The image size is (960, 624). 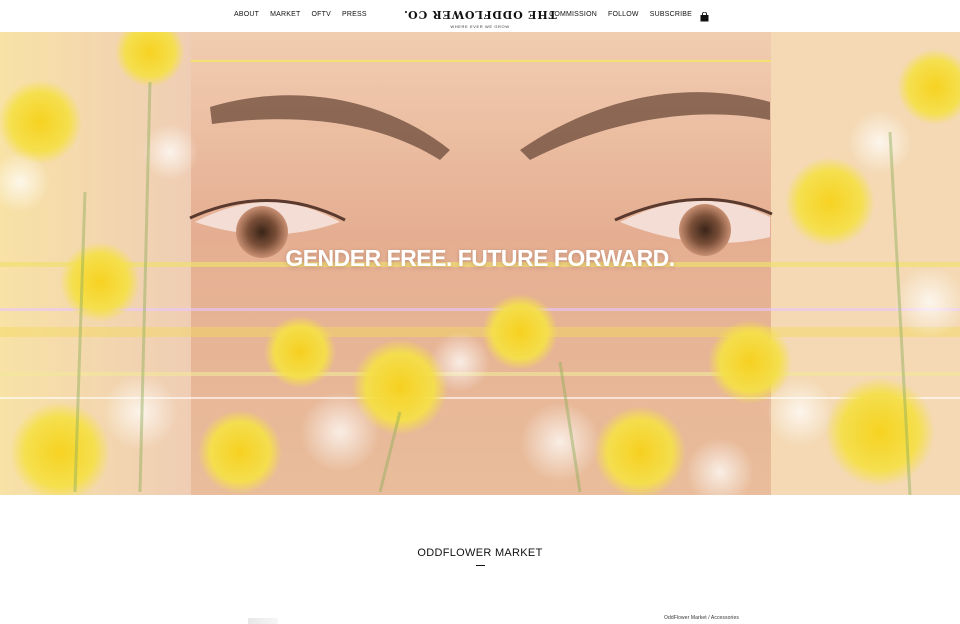 What do you see at coordinates (480, 553) in the screenshot?
I see `market-section-title: ODDFLOWER MARKET` at bounding box center [480, 553].